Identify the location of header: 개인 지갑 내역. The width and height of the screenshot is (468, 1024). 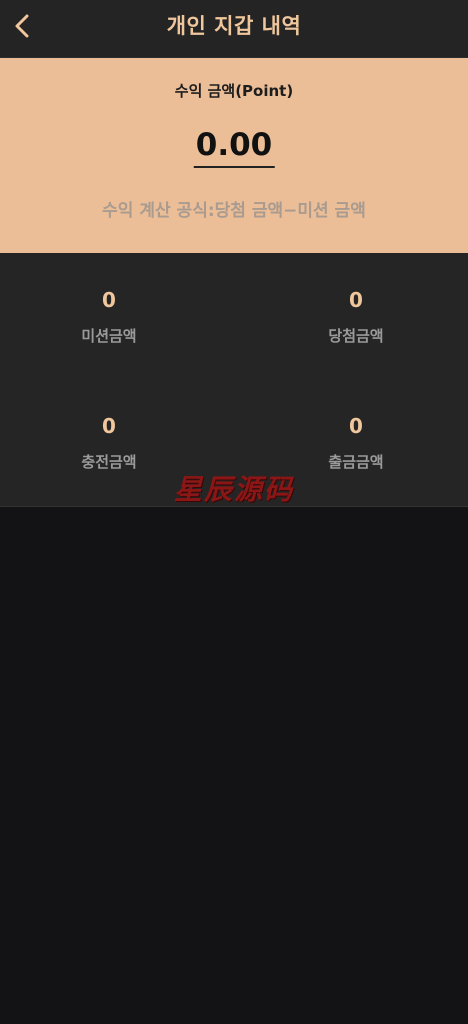
(234, 29).